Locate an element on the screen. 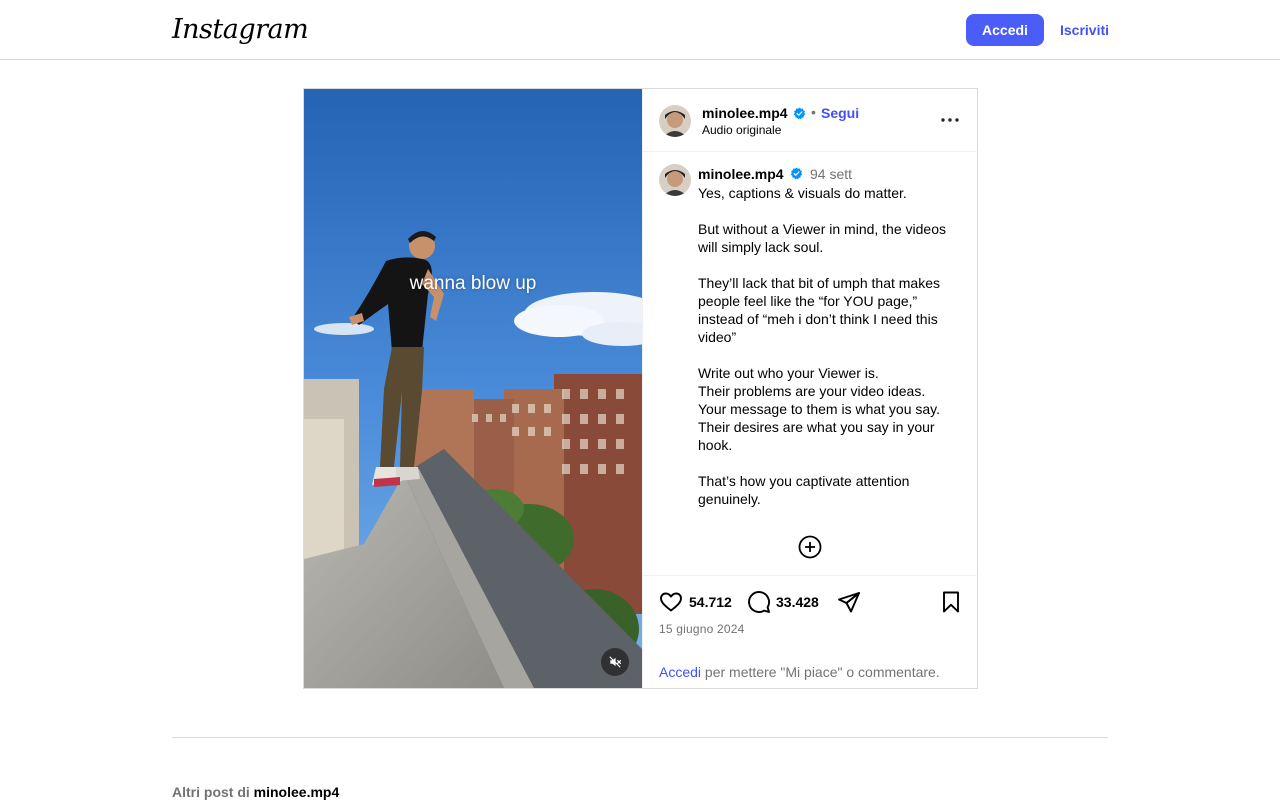 The height and width of the screenshot is (800, 1280). share-icon is located at coordinates (849, 602).